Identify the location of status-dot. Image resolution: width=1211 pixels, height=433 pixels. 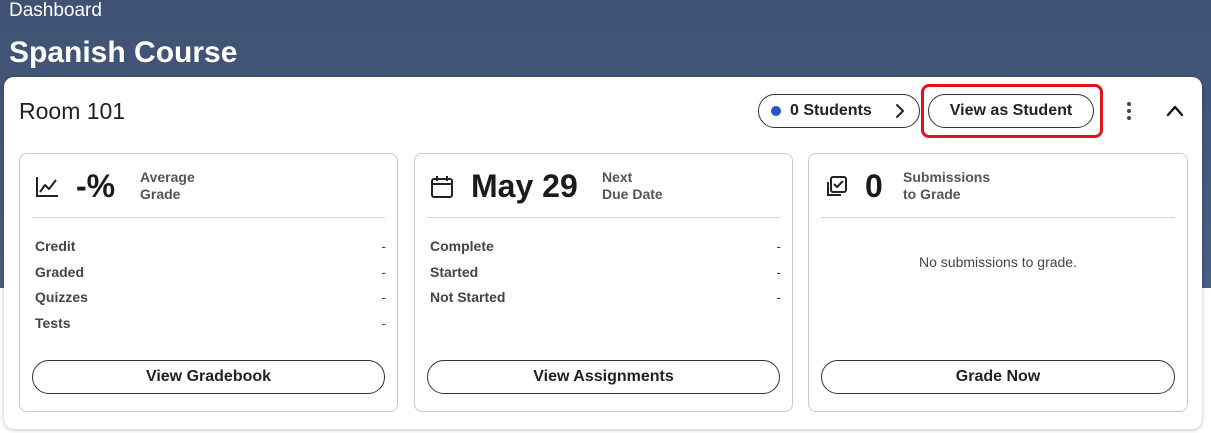
(776, 111).